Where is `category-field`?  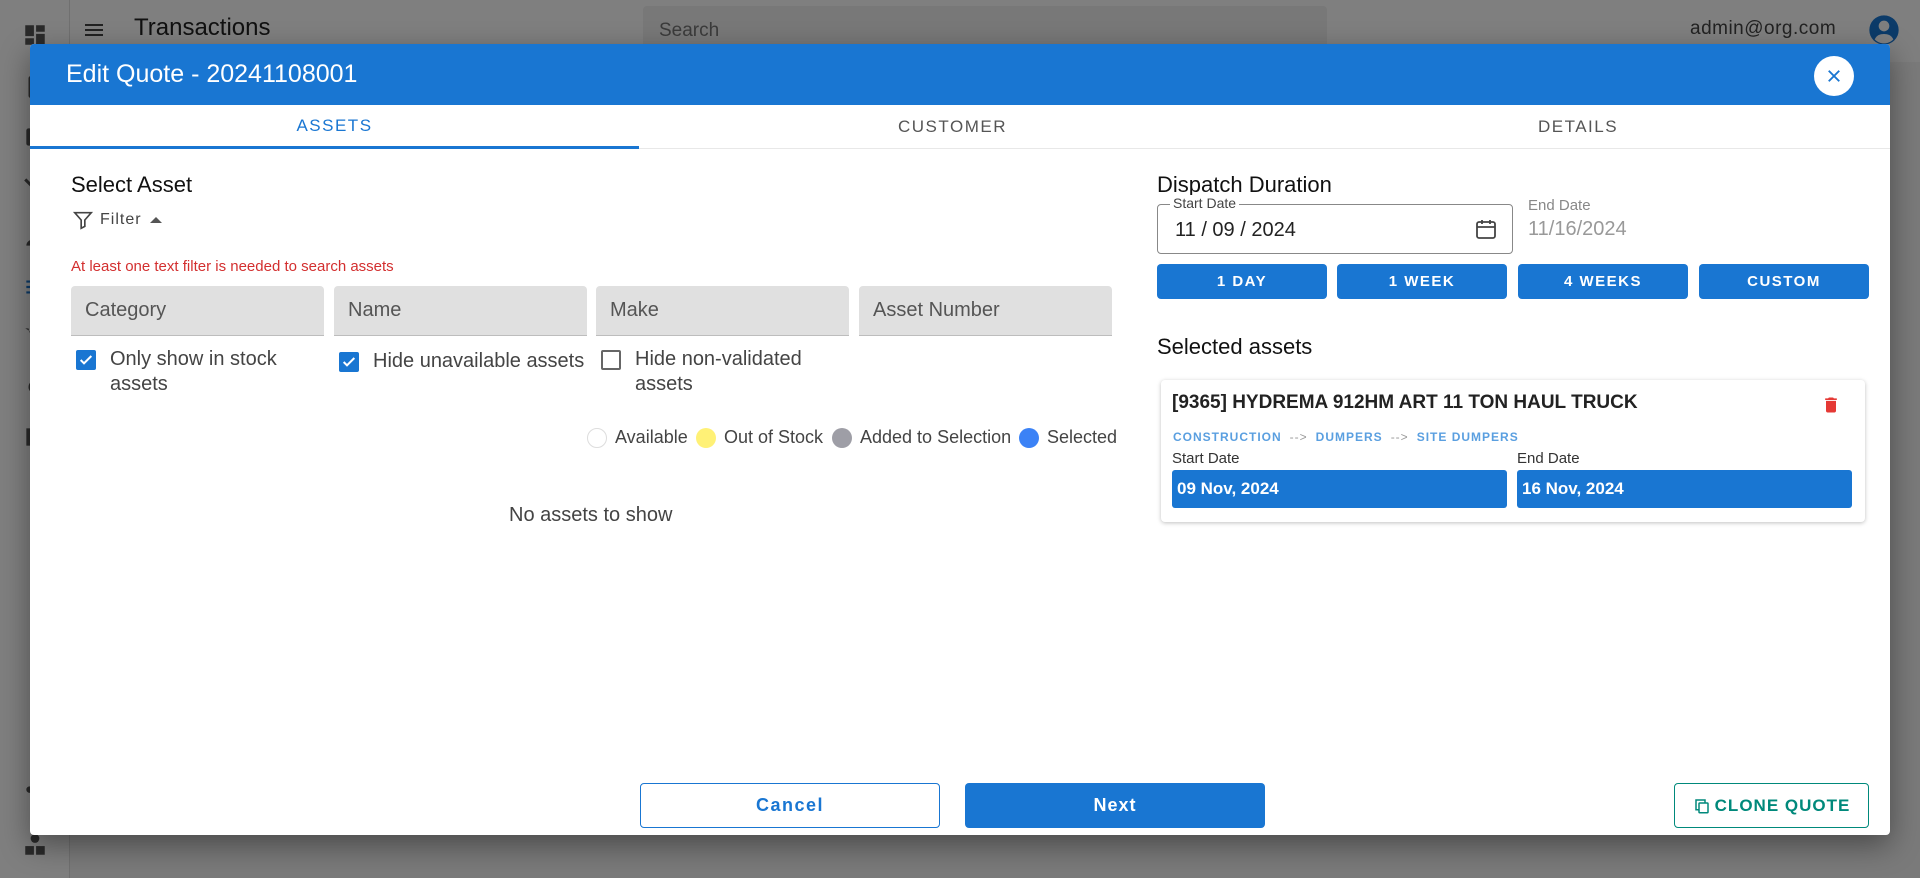 category-field is located at coordinates (197, 311).